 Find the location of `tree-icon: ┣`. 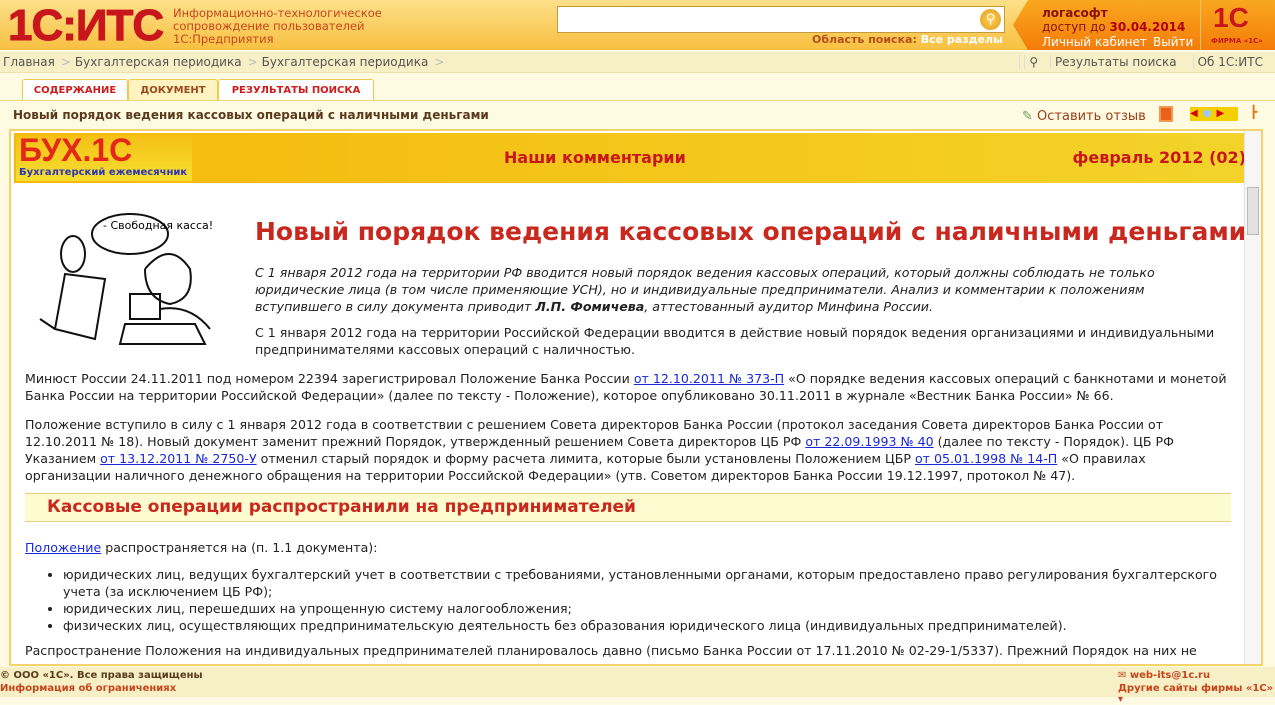

tree-icon: ┣ is located at coordinates (1253, 112).